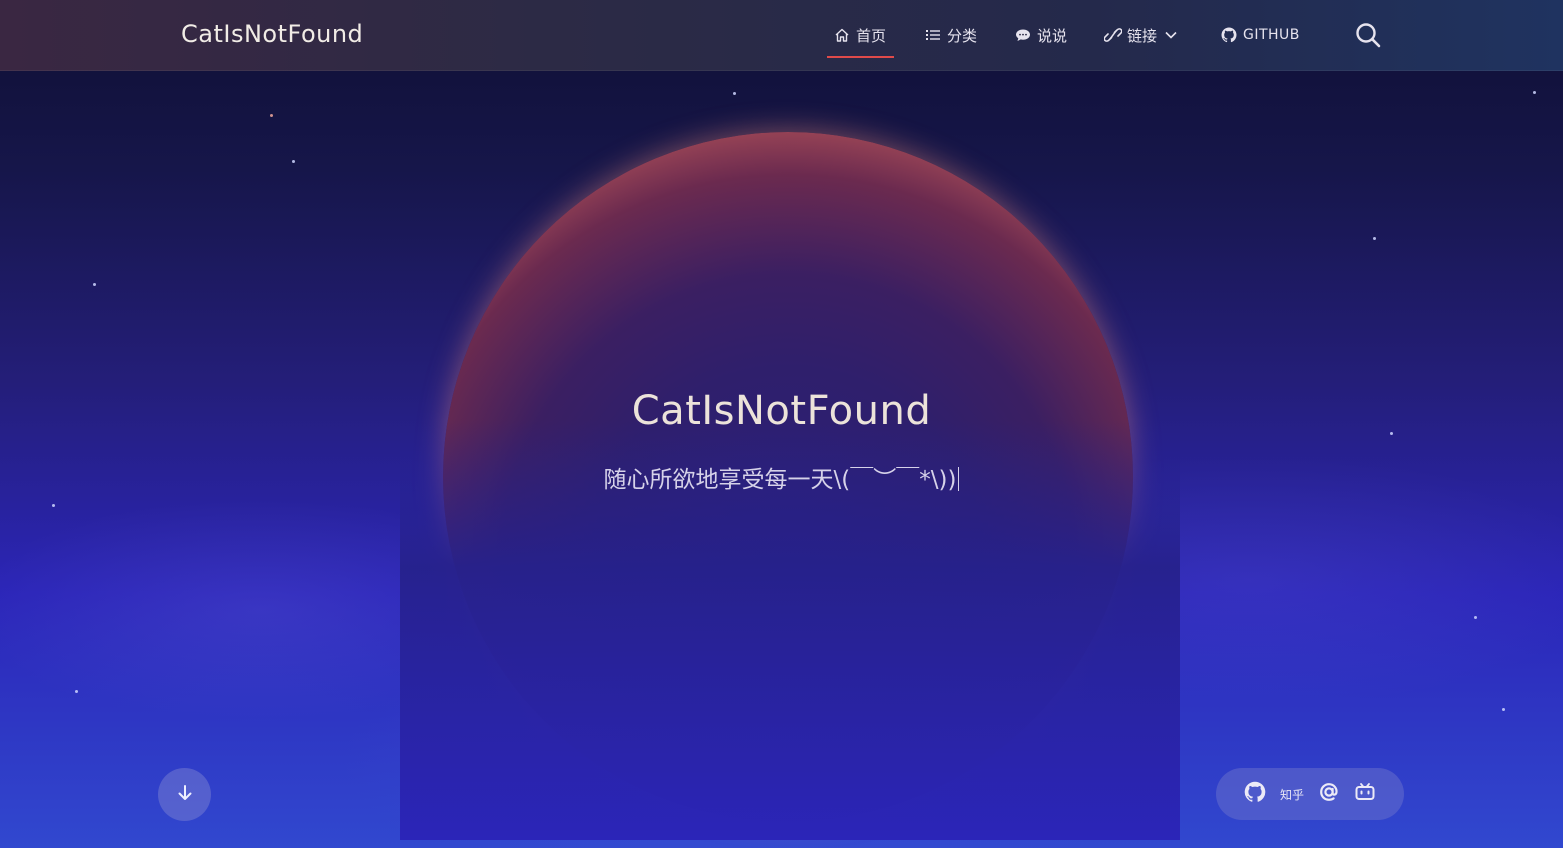 The width and height of the screenshot is (1563, 848). I want to click on site-brand: CatIsNotFound, so click(272, 34).